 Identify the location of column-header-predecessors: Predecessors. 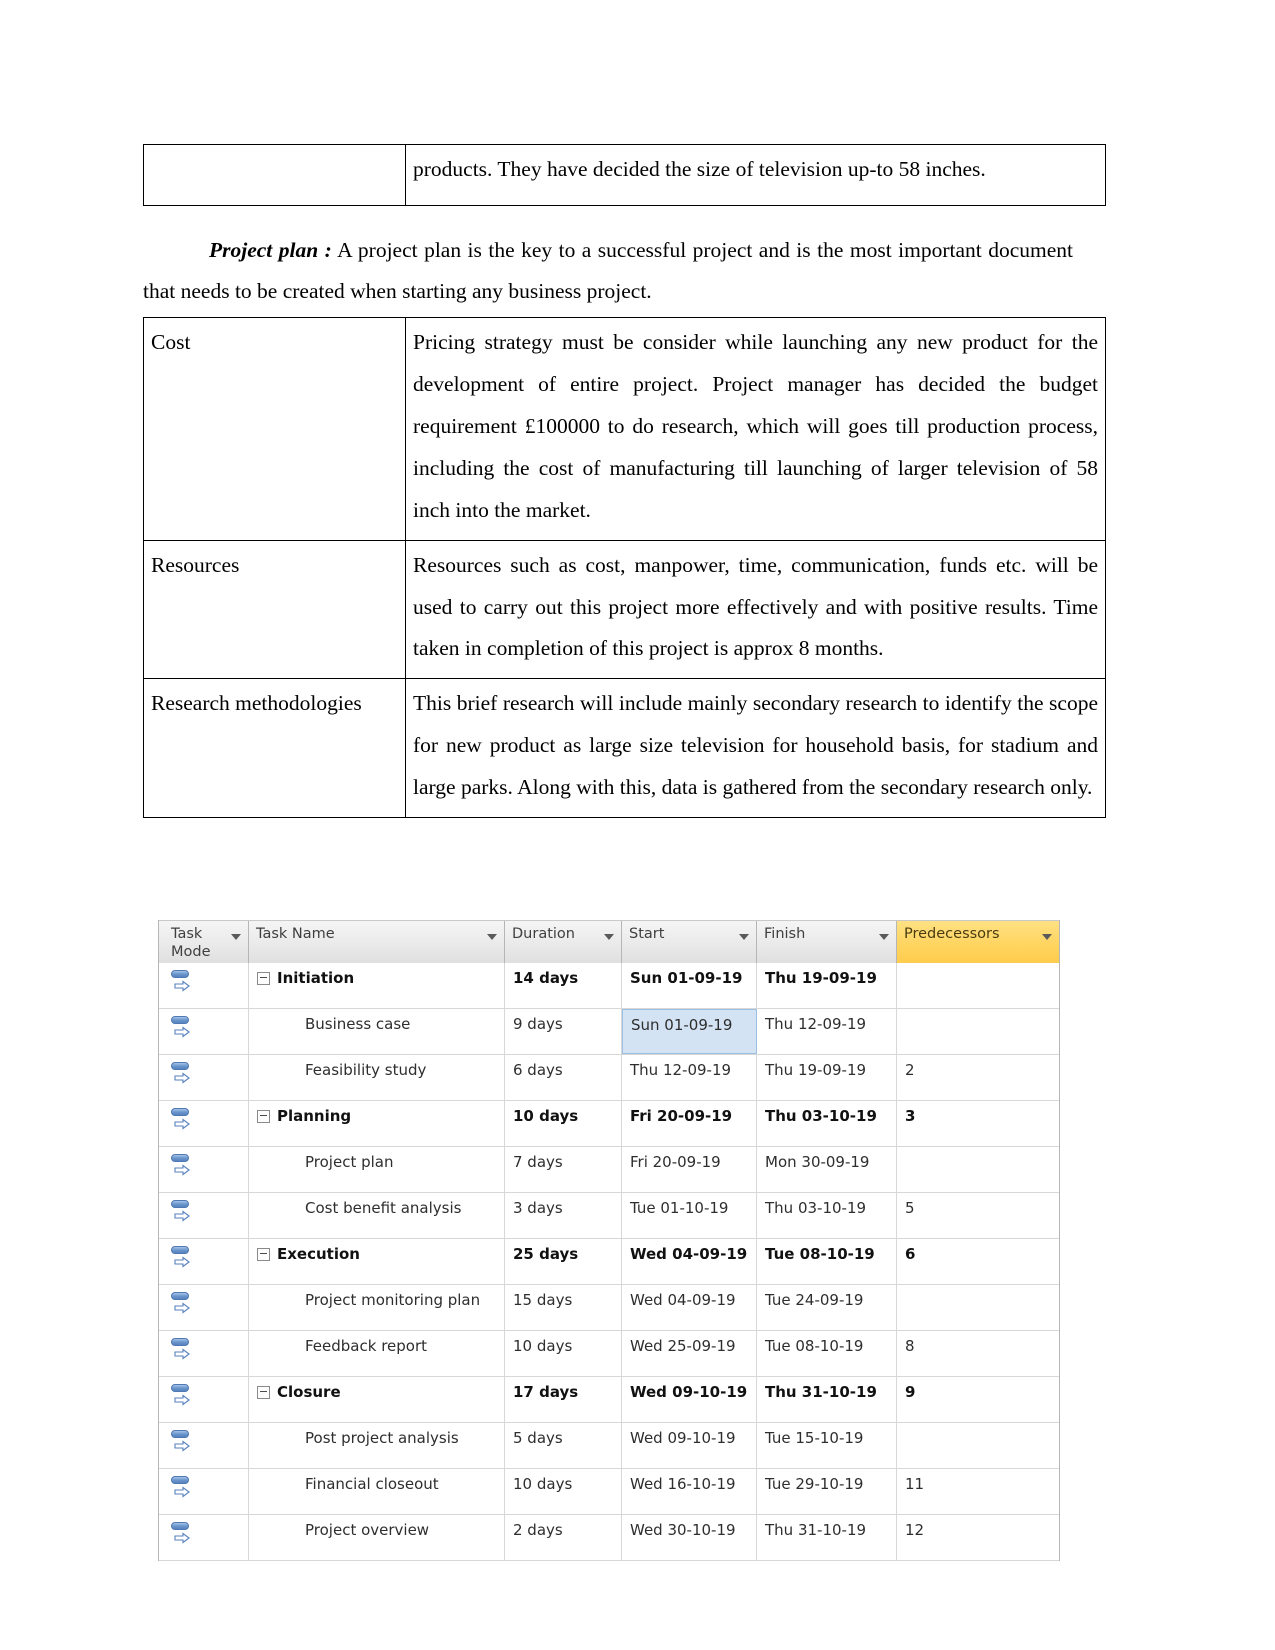
(978, 942).